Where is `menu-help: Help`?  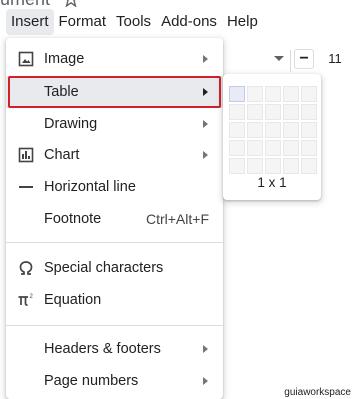
menu-help: Help is located at coordinates (242, 22).